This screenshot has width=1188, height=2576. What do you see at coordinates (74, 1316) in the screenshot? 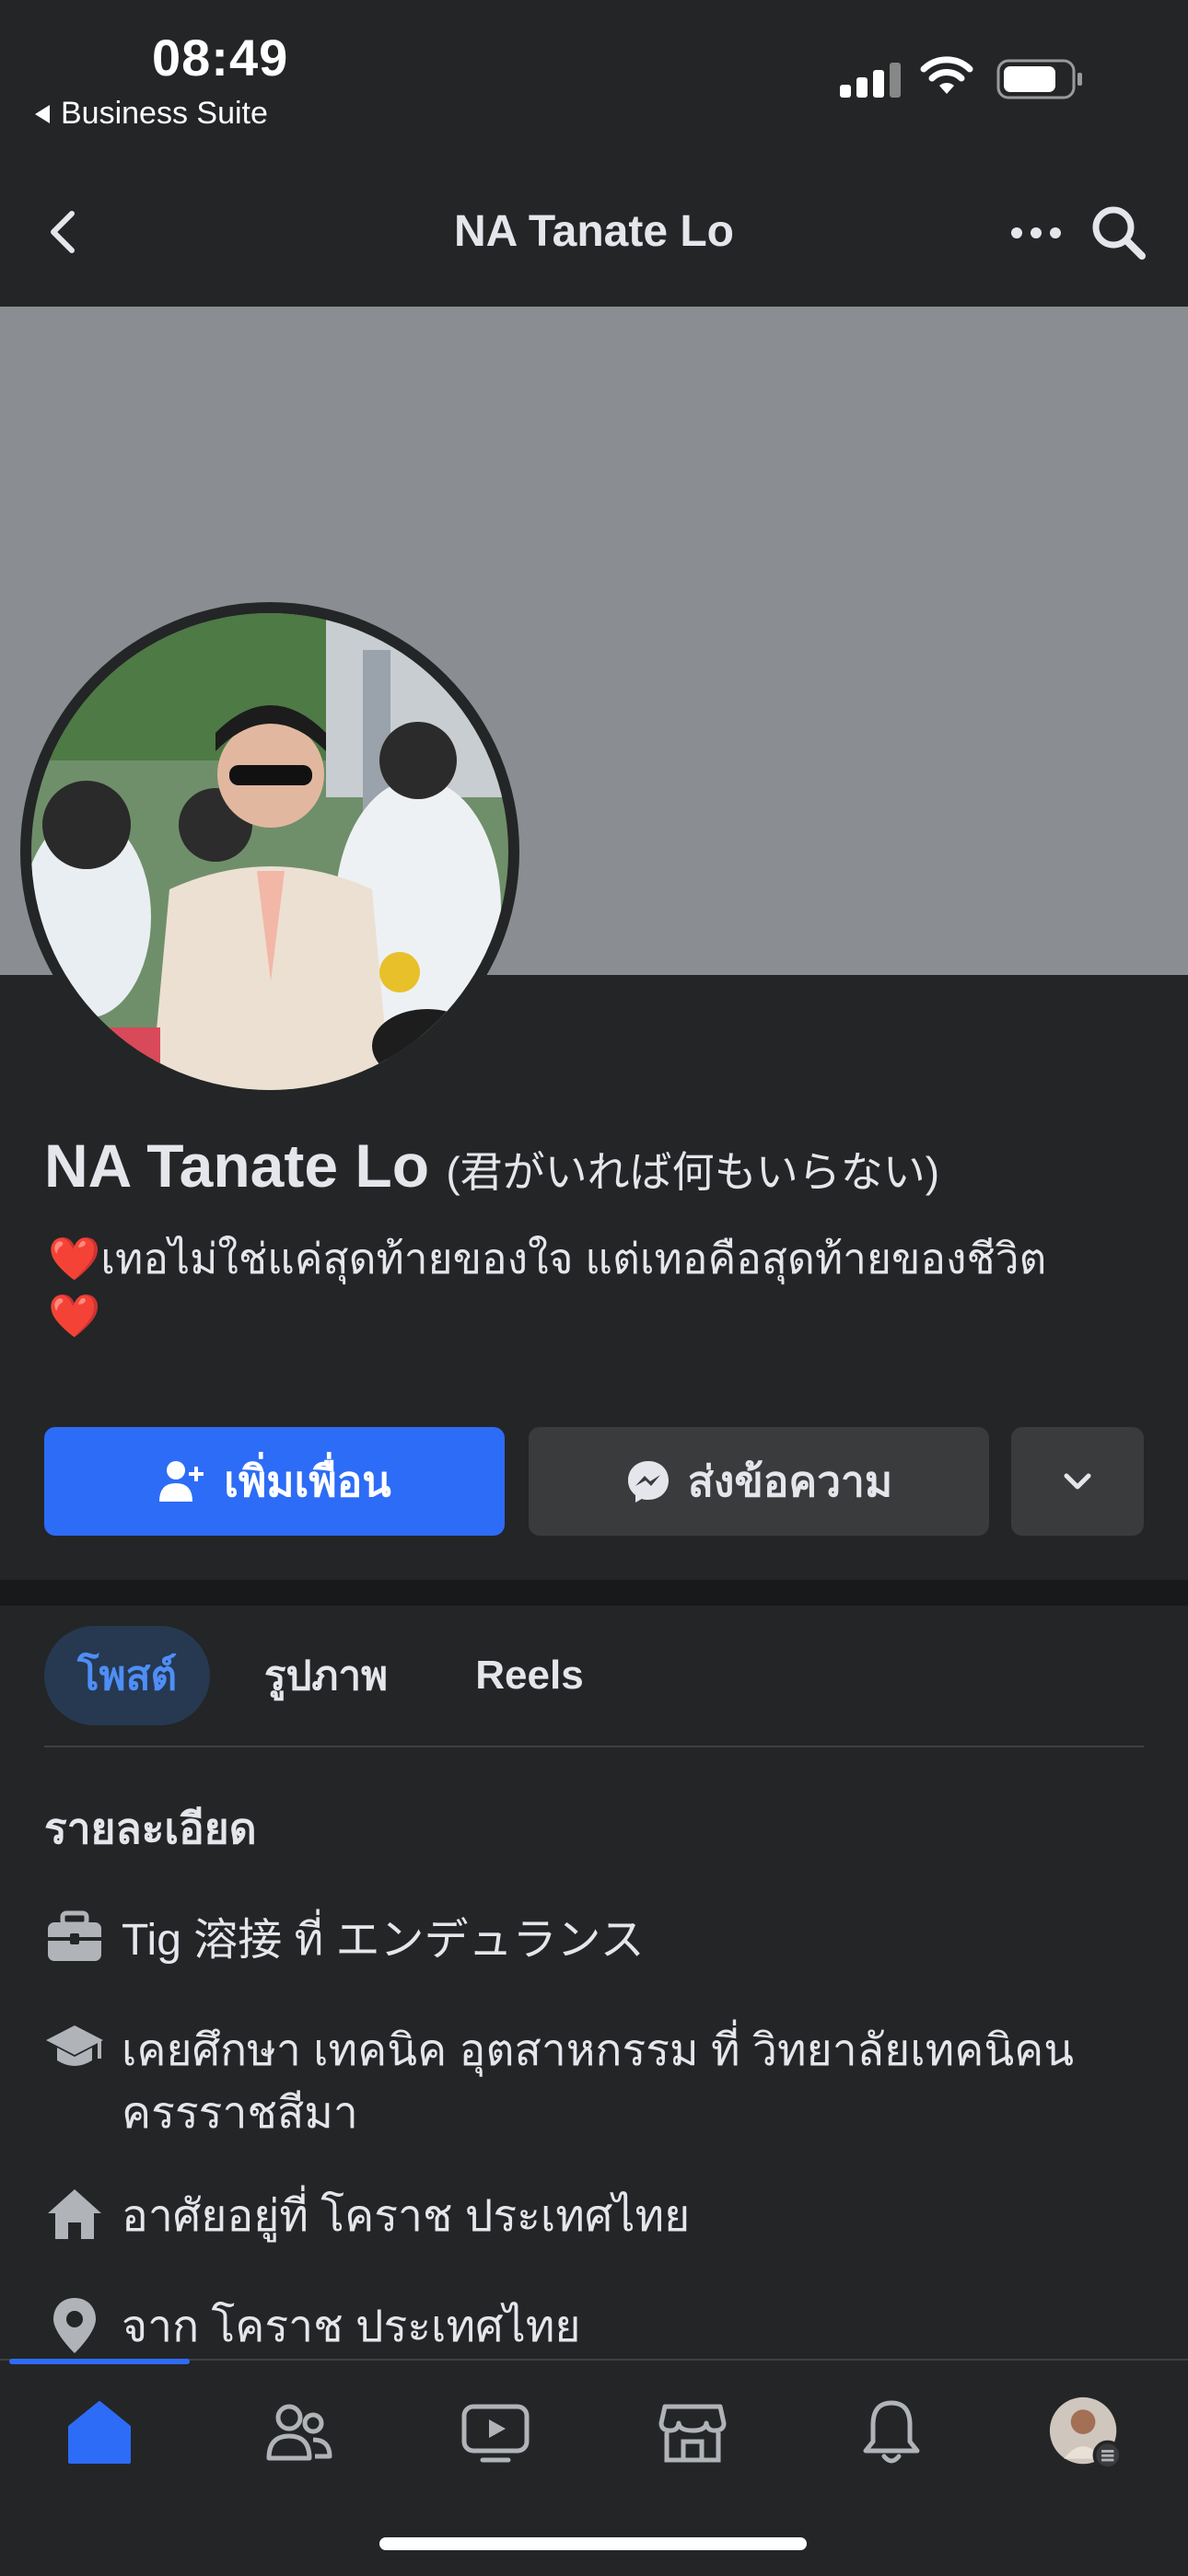
I see `heart-emoji-end: ❤️` at bounding box center [74, 1316].